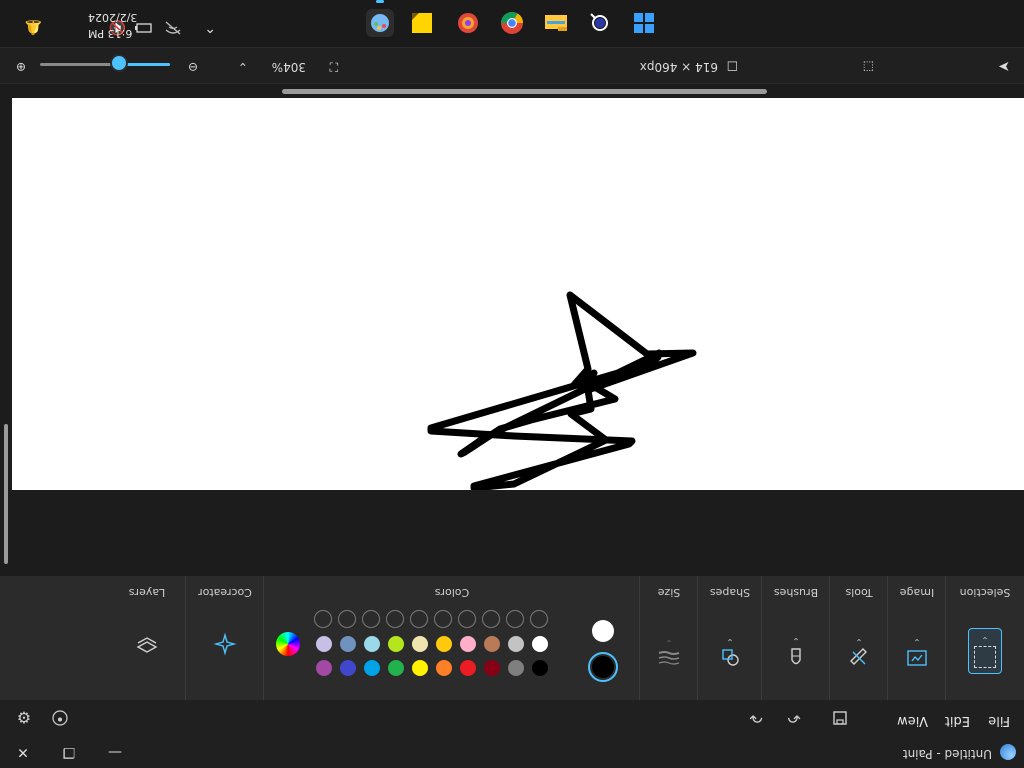 Image resolution: width=1024 pixels, height=768 pixels. I want to click on notification-bell-icon: 🔔, so click(33, 27).